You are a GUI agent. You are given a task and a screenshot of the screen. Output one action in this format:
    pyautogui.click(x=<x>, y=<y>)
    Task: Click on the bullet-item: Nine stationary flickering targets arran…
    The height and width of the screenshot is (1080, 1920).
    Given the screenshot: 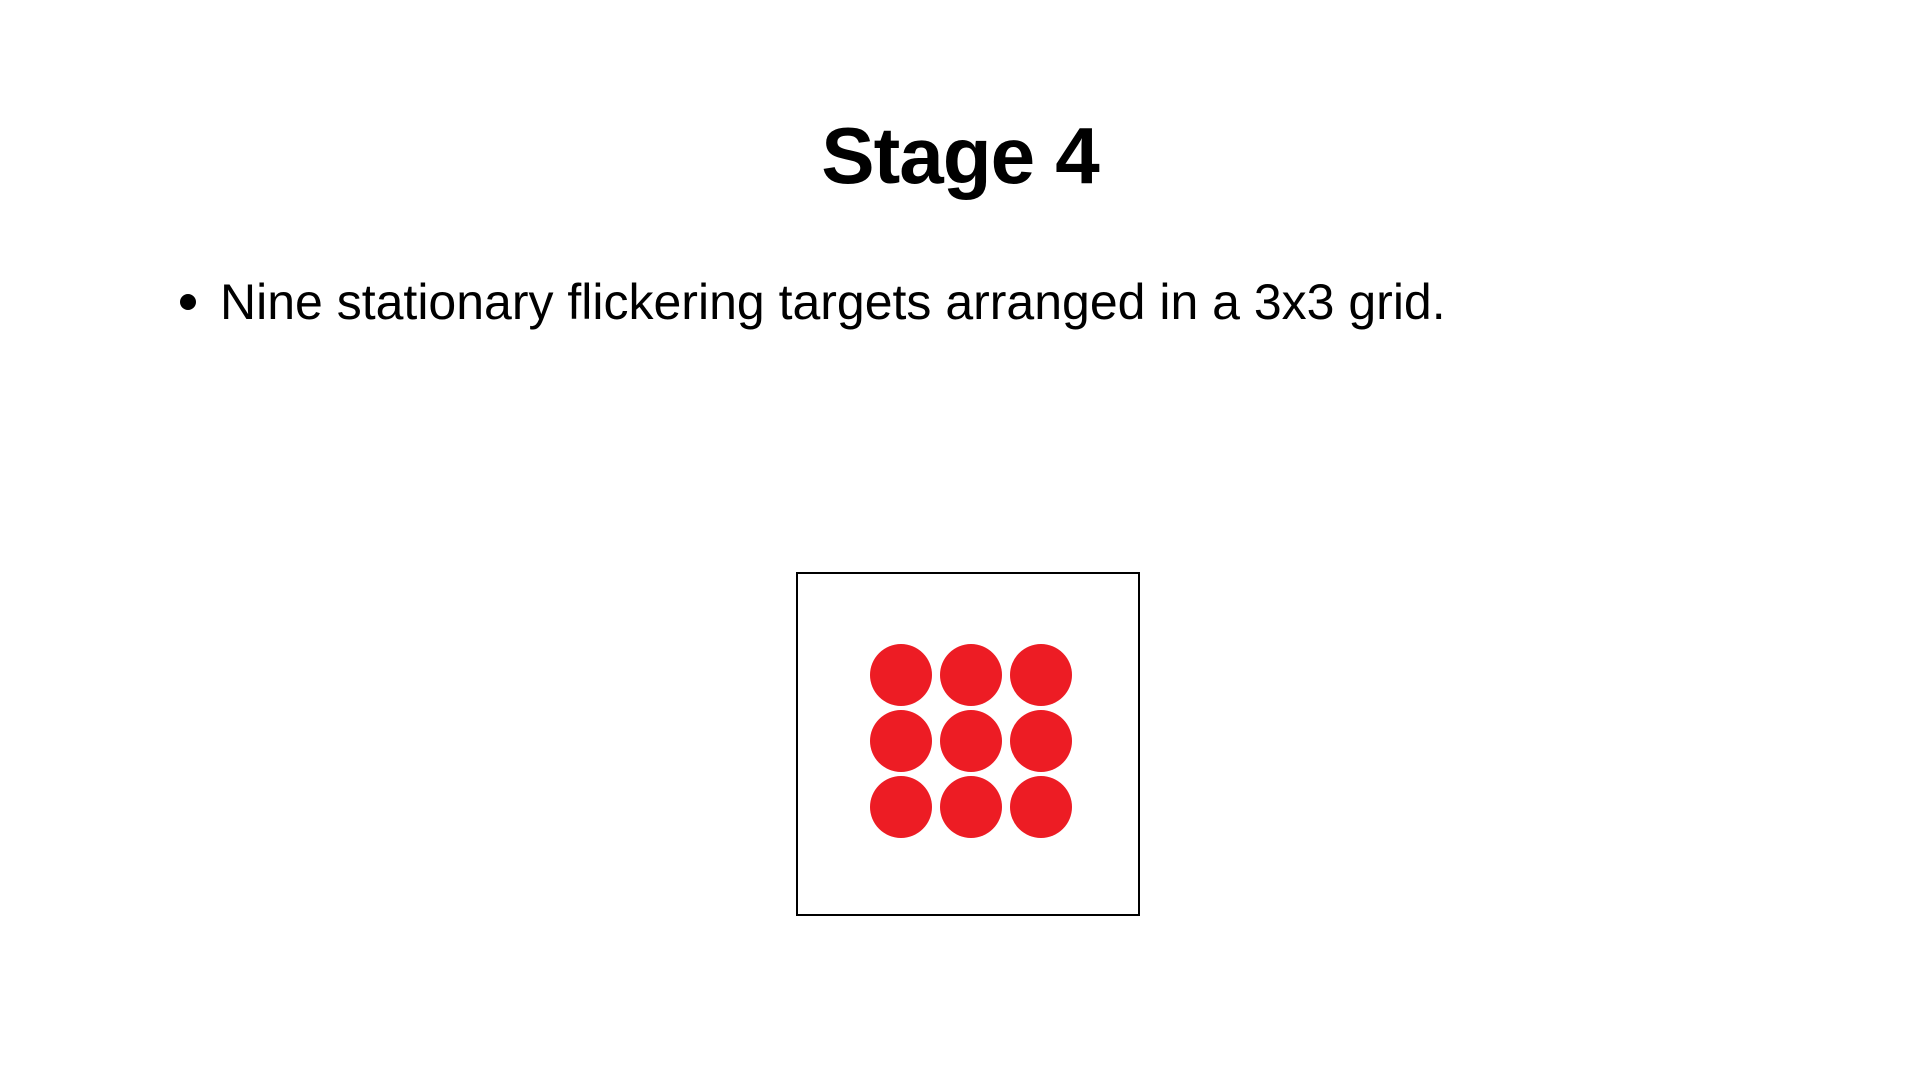 What is the action you would take?
    pyautogui.click(x=980, y=302)
    